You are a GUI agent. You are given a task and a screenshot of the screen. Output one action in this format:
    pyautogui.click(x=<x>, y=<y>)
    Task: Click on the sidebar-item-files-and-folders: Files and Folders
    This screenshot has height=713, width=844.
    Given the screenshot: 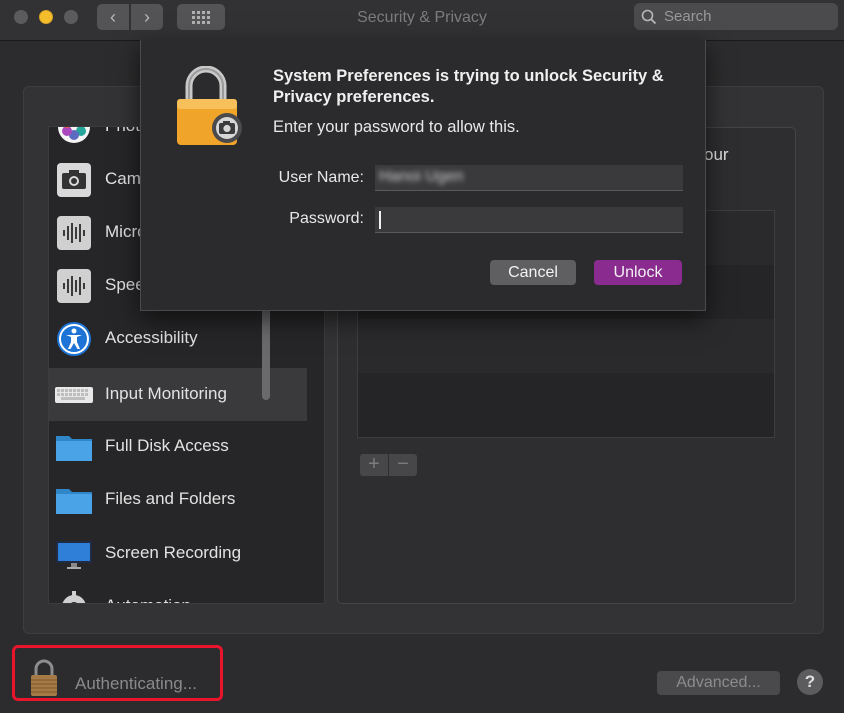 What is the action you would take?
    pyautogui.click(x=178, y=499)
    